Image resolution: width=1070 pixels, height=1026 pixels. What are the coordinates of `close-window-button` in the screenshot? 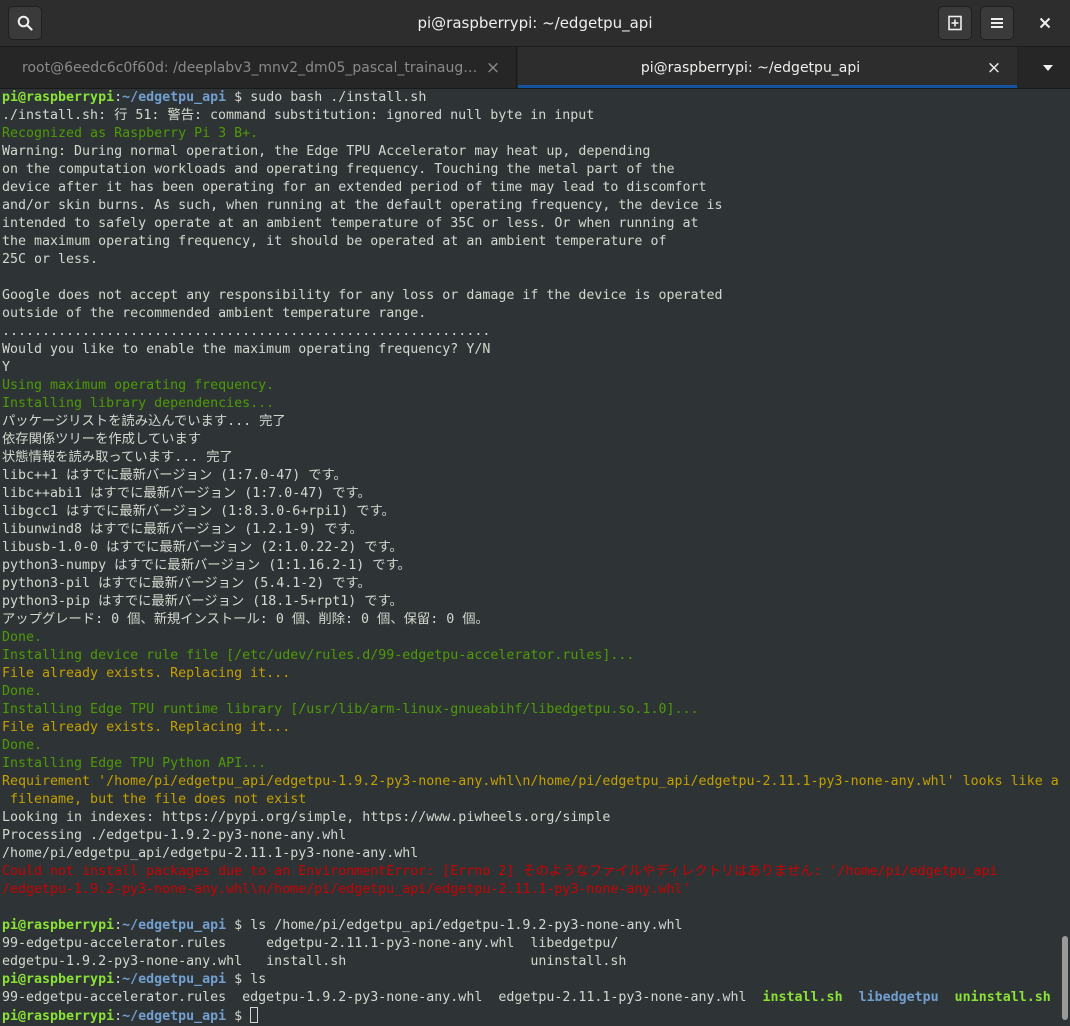 It's located at (1045, 23).